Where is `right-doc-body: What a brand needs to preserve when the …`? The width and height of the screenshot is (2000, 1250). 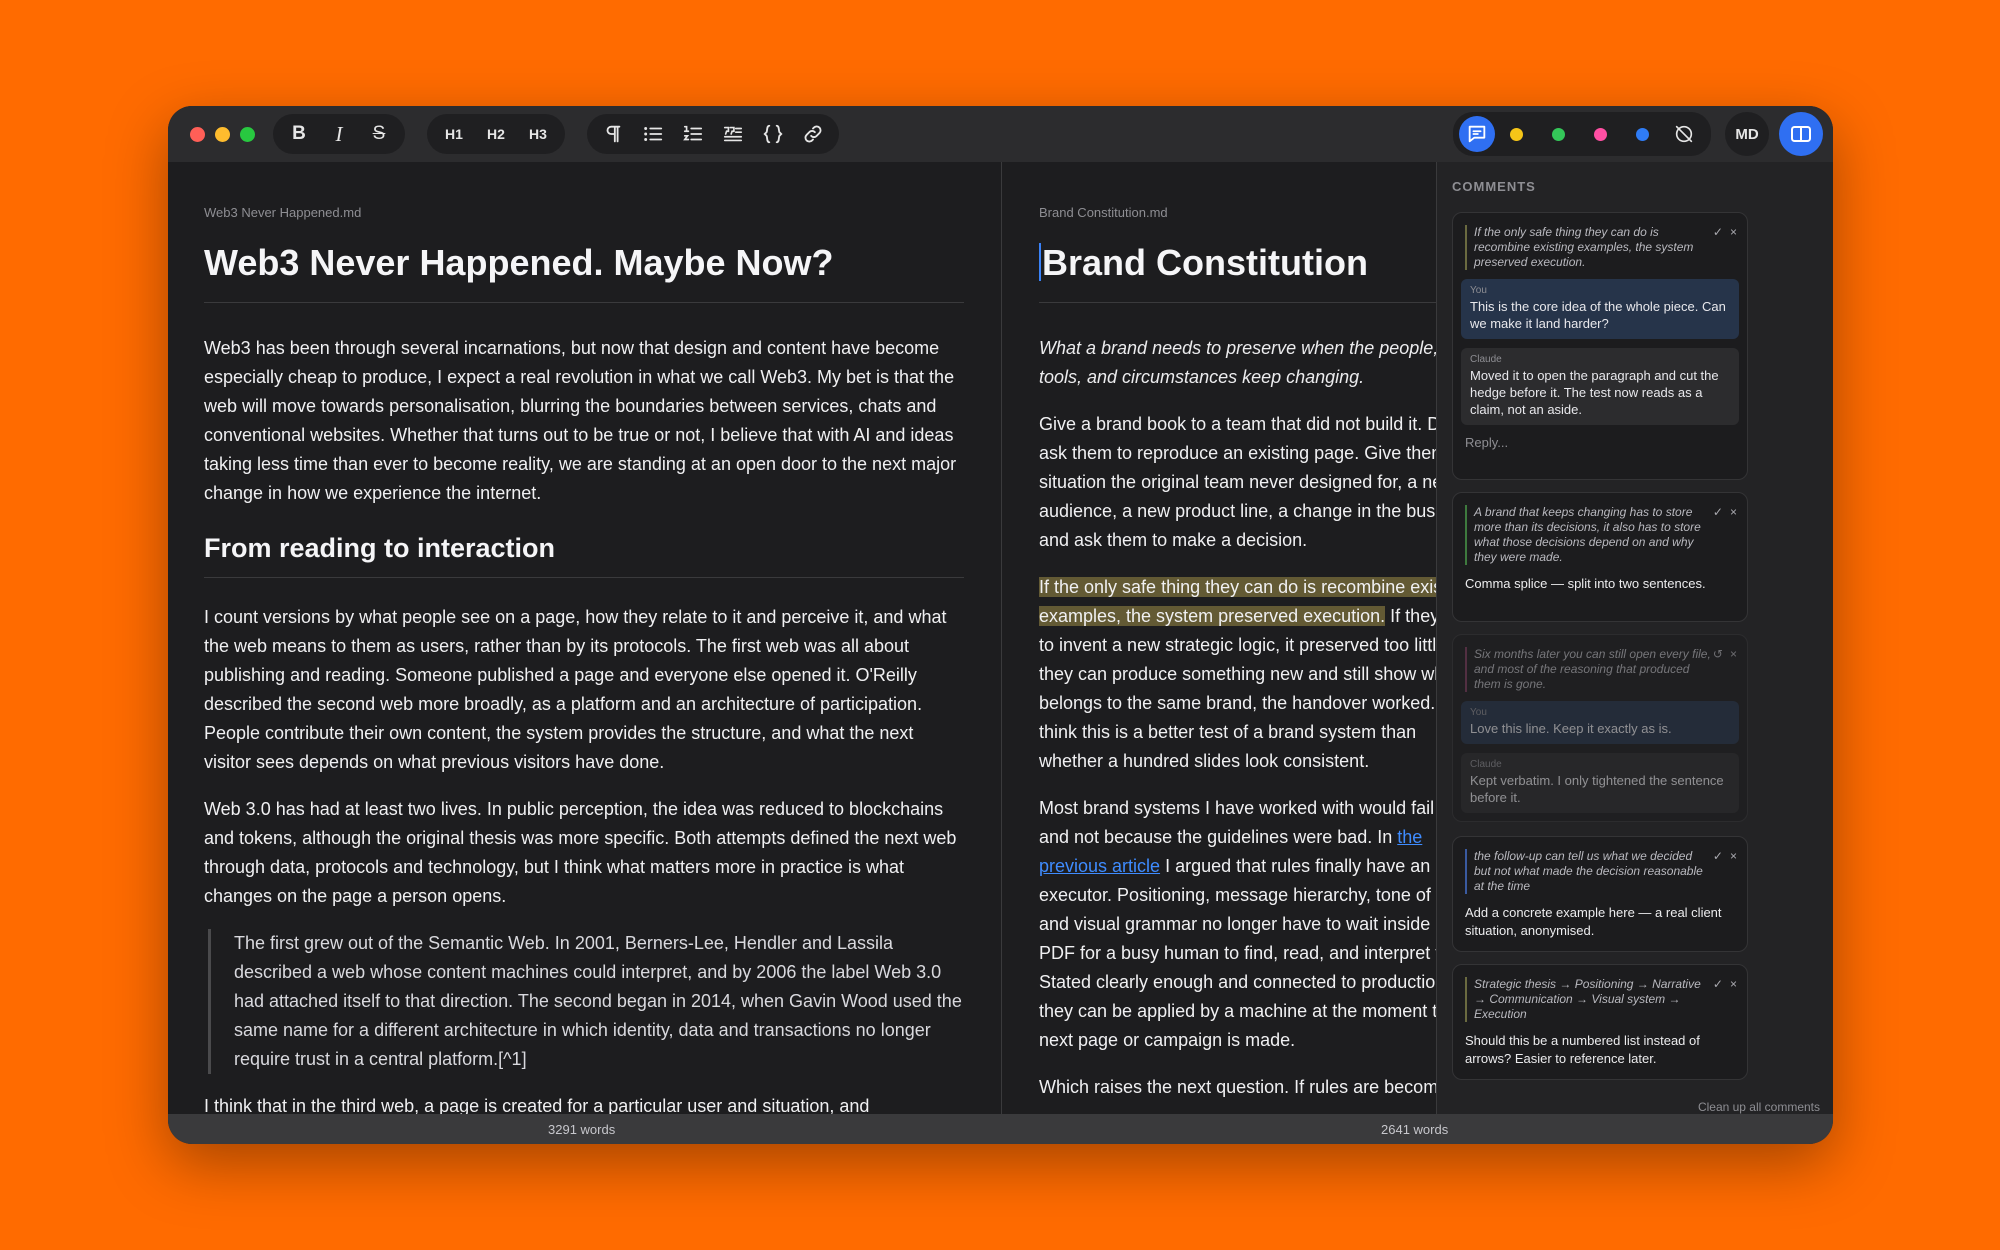 right-doc-body: What a brand needs to preserve when the … is located at coordinates (1237, 724).